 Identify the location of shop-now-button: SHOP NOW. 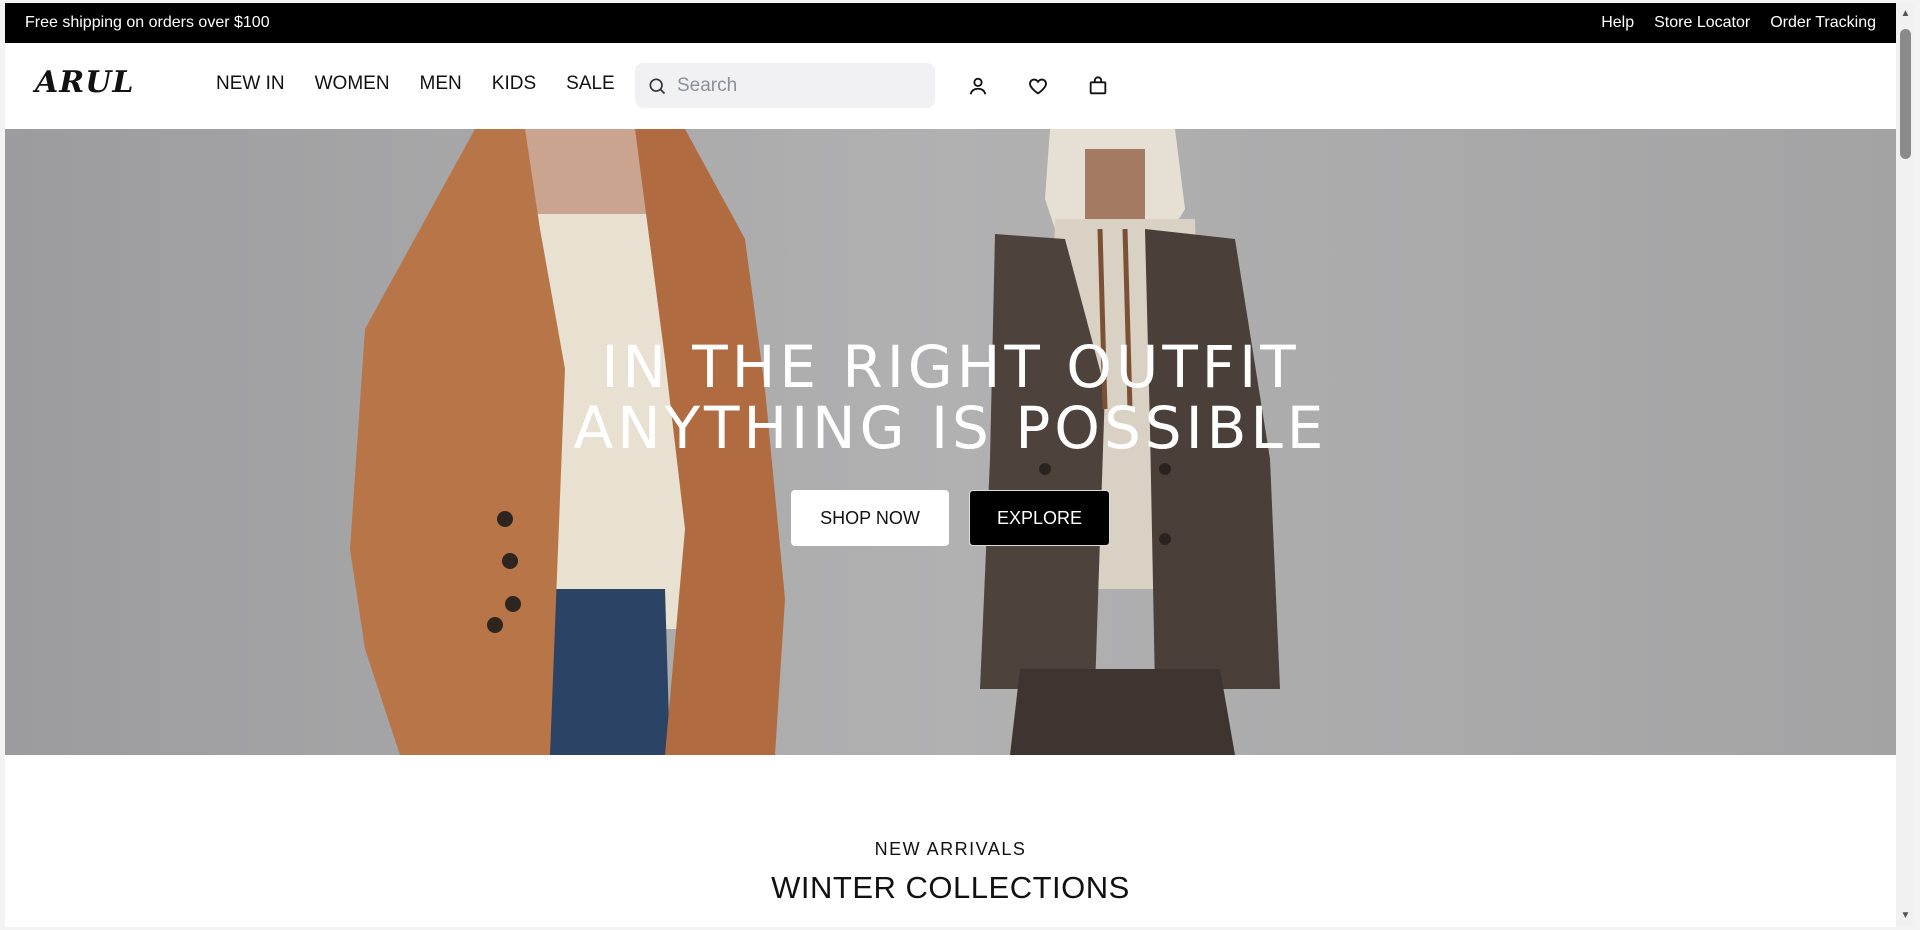
(870, 518).